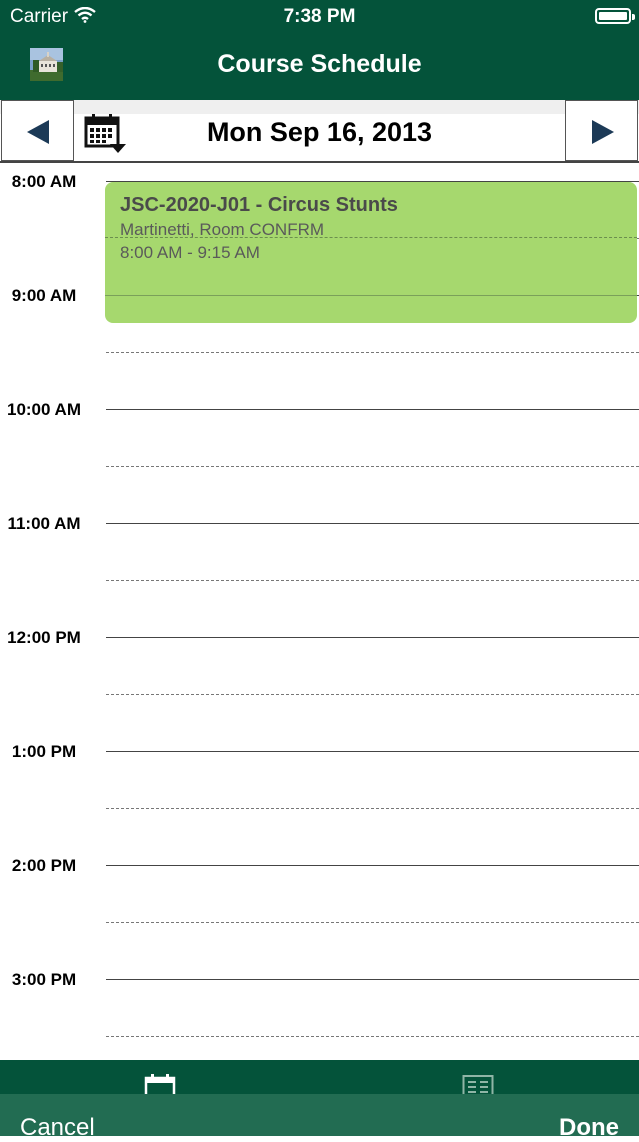  What do you see at coordinates (44, 751) in the screenshot?
I see `hour-label: 1:00 PM` at bounding box center [44, 751].